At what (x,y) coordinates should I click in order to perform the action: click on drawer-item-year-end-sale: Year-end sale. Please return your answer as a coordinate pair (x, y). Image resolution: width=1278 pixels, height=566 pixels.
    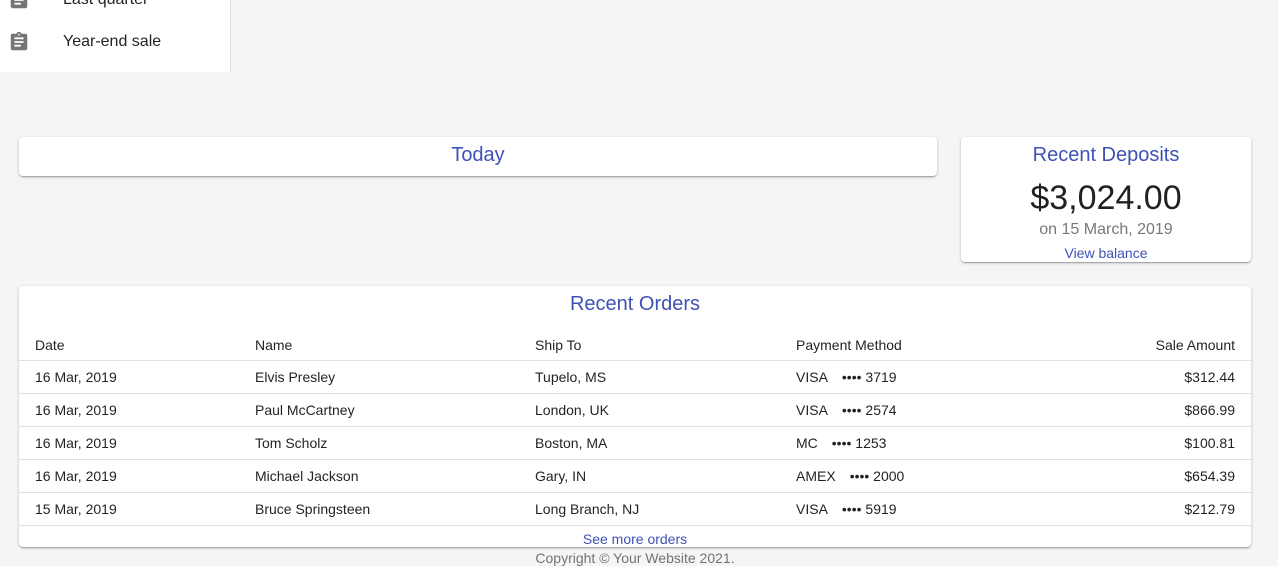
    Looking at the image, I should click on (115, 42).